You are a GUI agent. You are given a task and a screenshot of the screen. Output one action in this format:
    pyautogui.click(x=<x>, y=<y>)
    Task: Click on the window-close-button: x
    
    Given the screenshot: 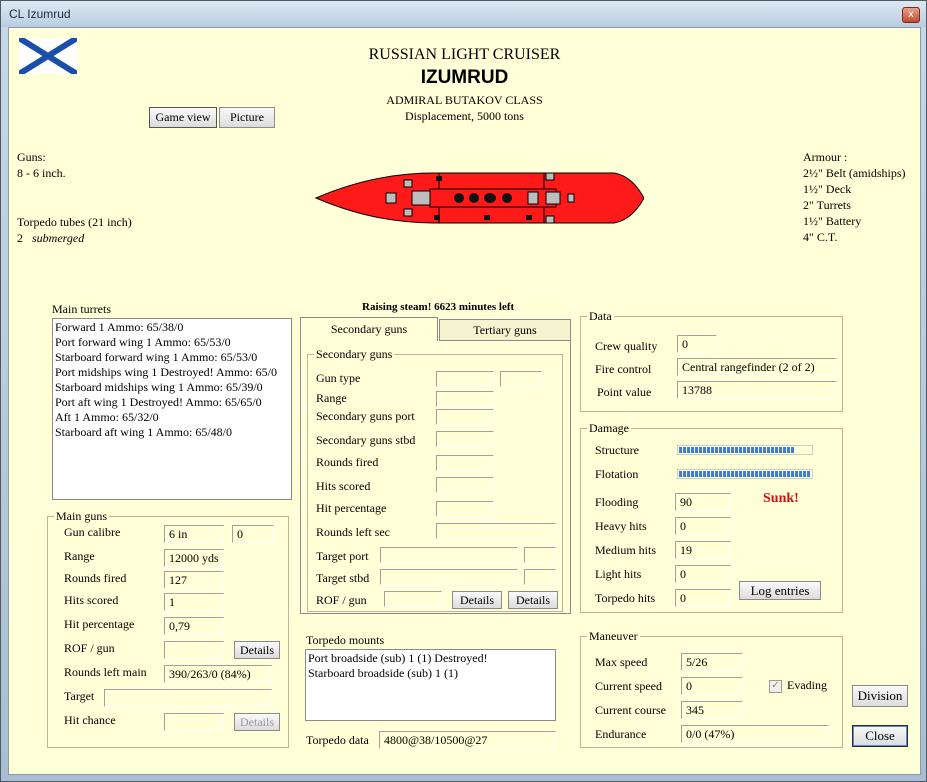 What is the action you would take?
    pyautogui.click(x=911, y=15)
    